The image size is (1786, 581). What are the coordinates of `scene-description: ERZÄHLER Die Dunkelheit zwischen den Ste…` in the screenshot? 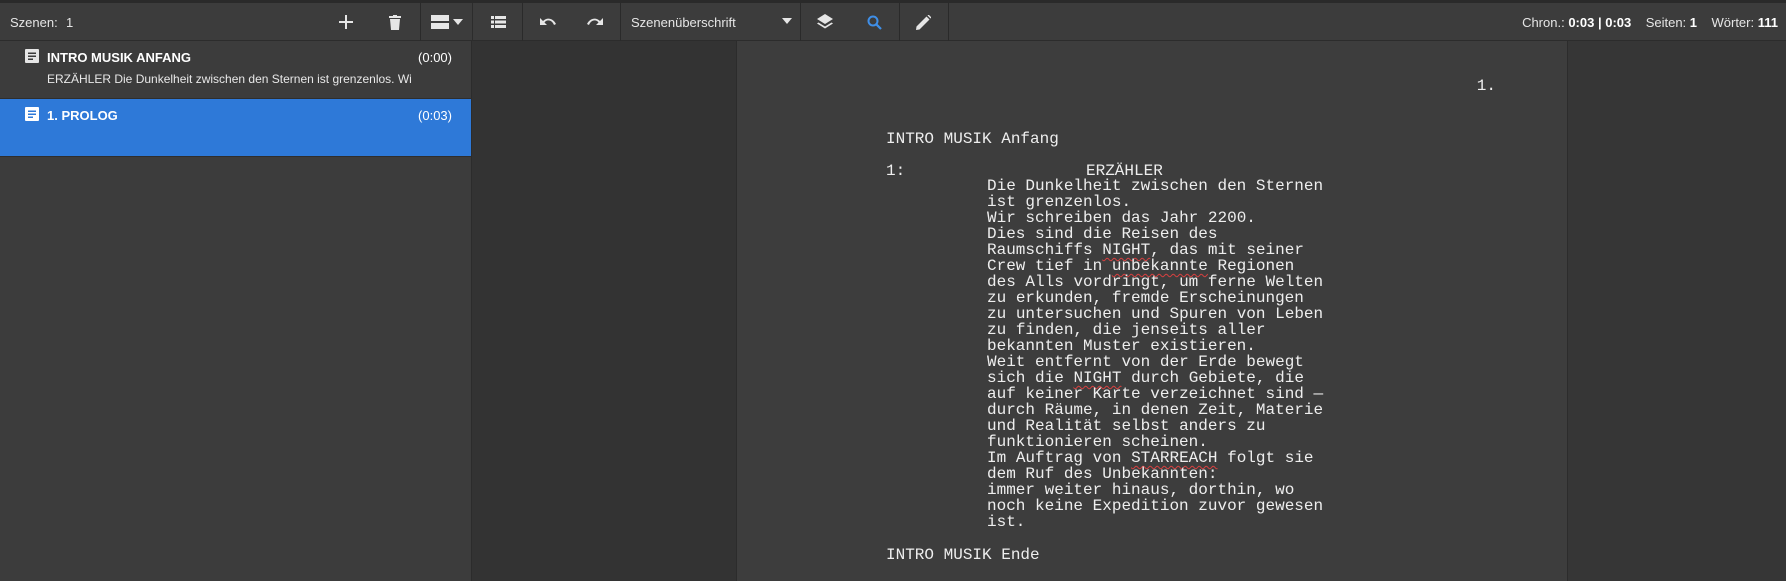 It's located at (229, 79).